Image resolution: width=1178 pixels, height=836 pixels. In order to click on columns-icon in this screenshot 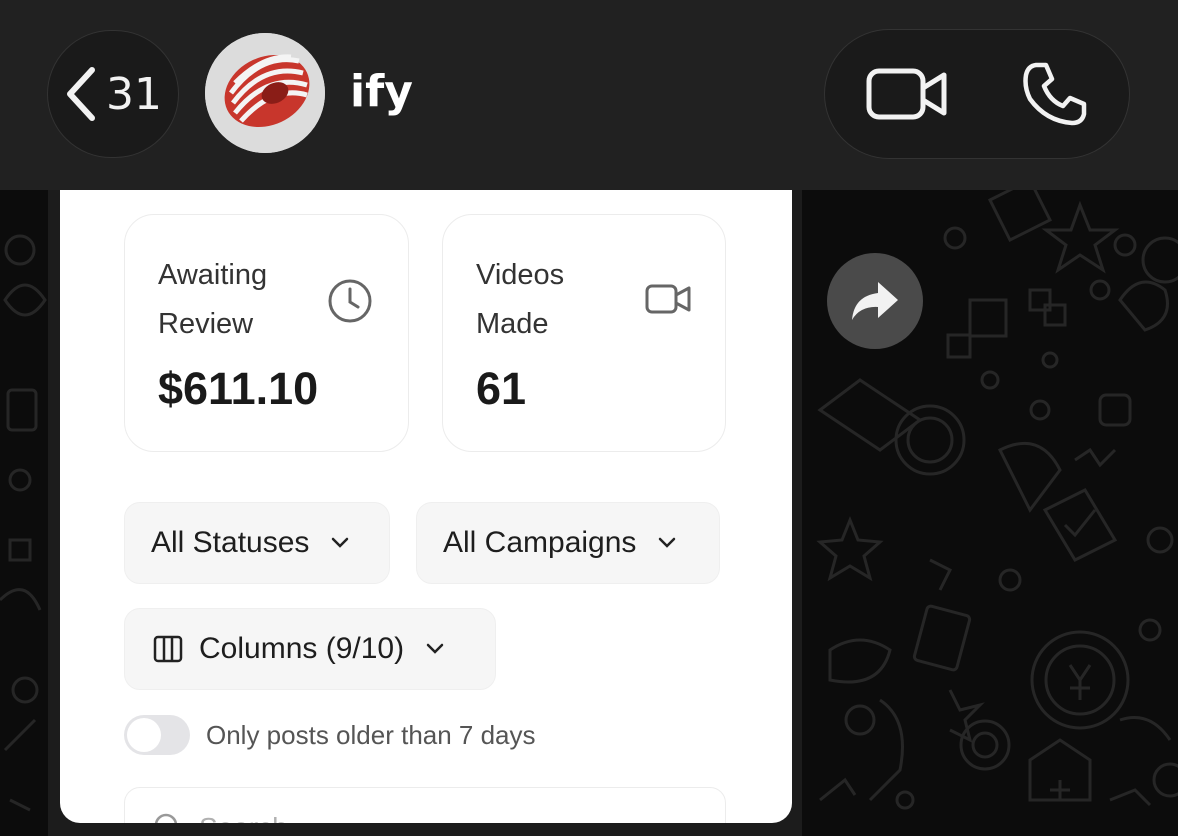, I will do `click(168, 649)`.